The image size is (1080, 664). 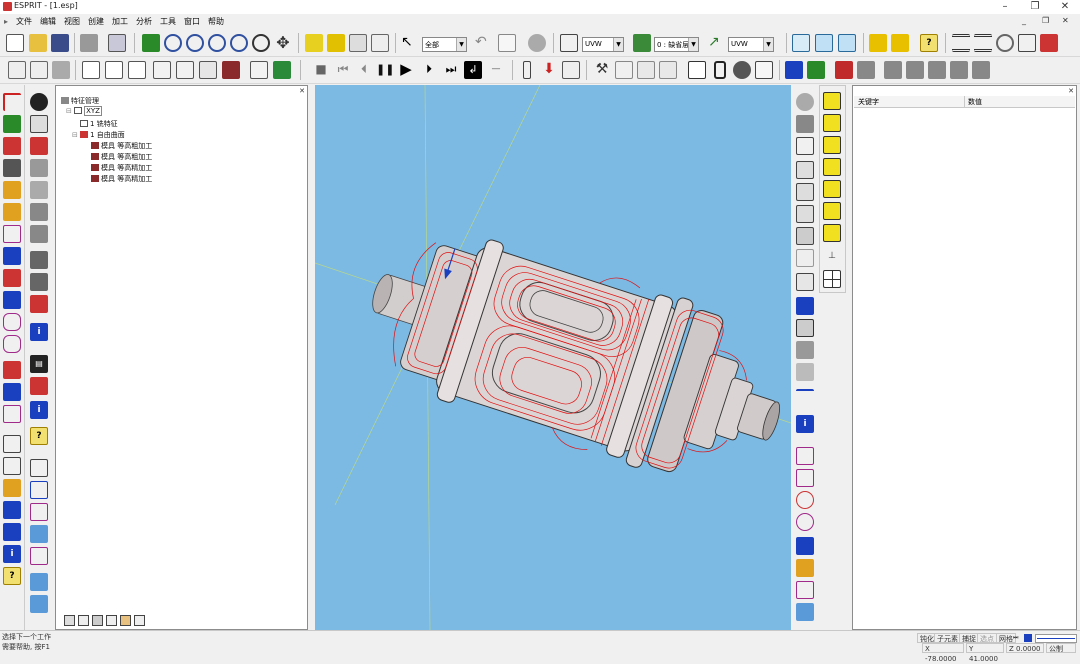 What do you see at coordinates (868, 102) in the screenshot?
I see `col-key-header: 关键字` at bounding box center [868, 102].